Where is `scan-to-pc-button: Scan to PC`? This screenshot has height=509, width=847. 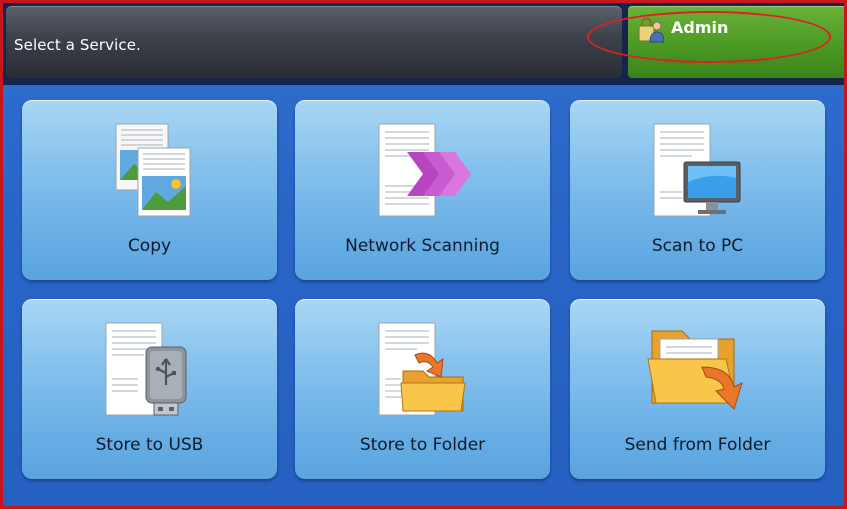
scan-to-pc-button: Scan to PC is located at coordinates (697, 190).